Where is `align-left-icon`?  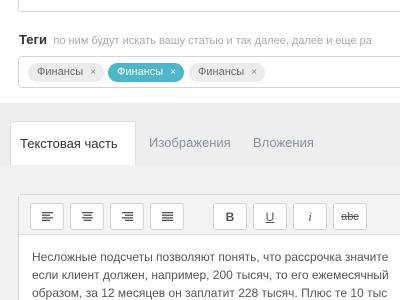
align-left-icon is located at coordinates (47, 216).